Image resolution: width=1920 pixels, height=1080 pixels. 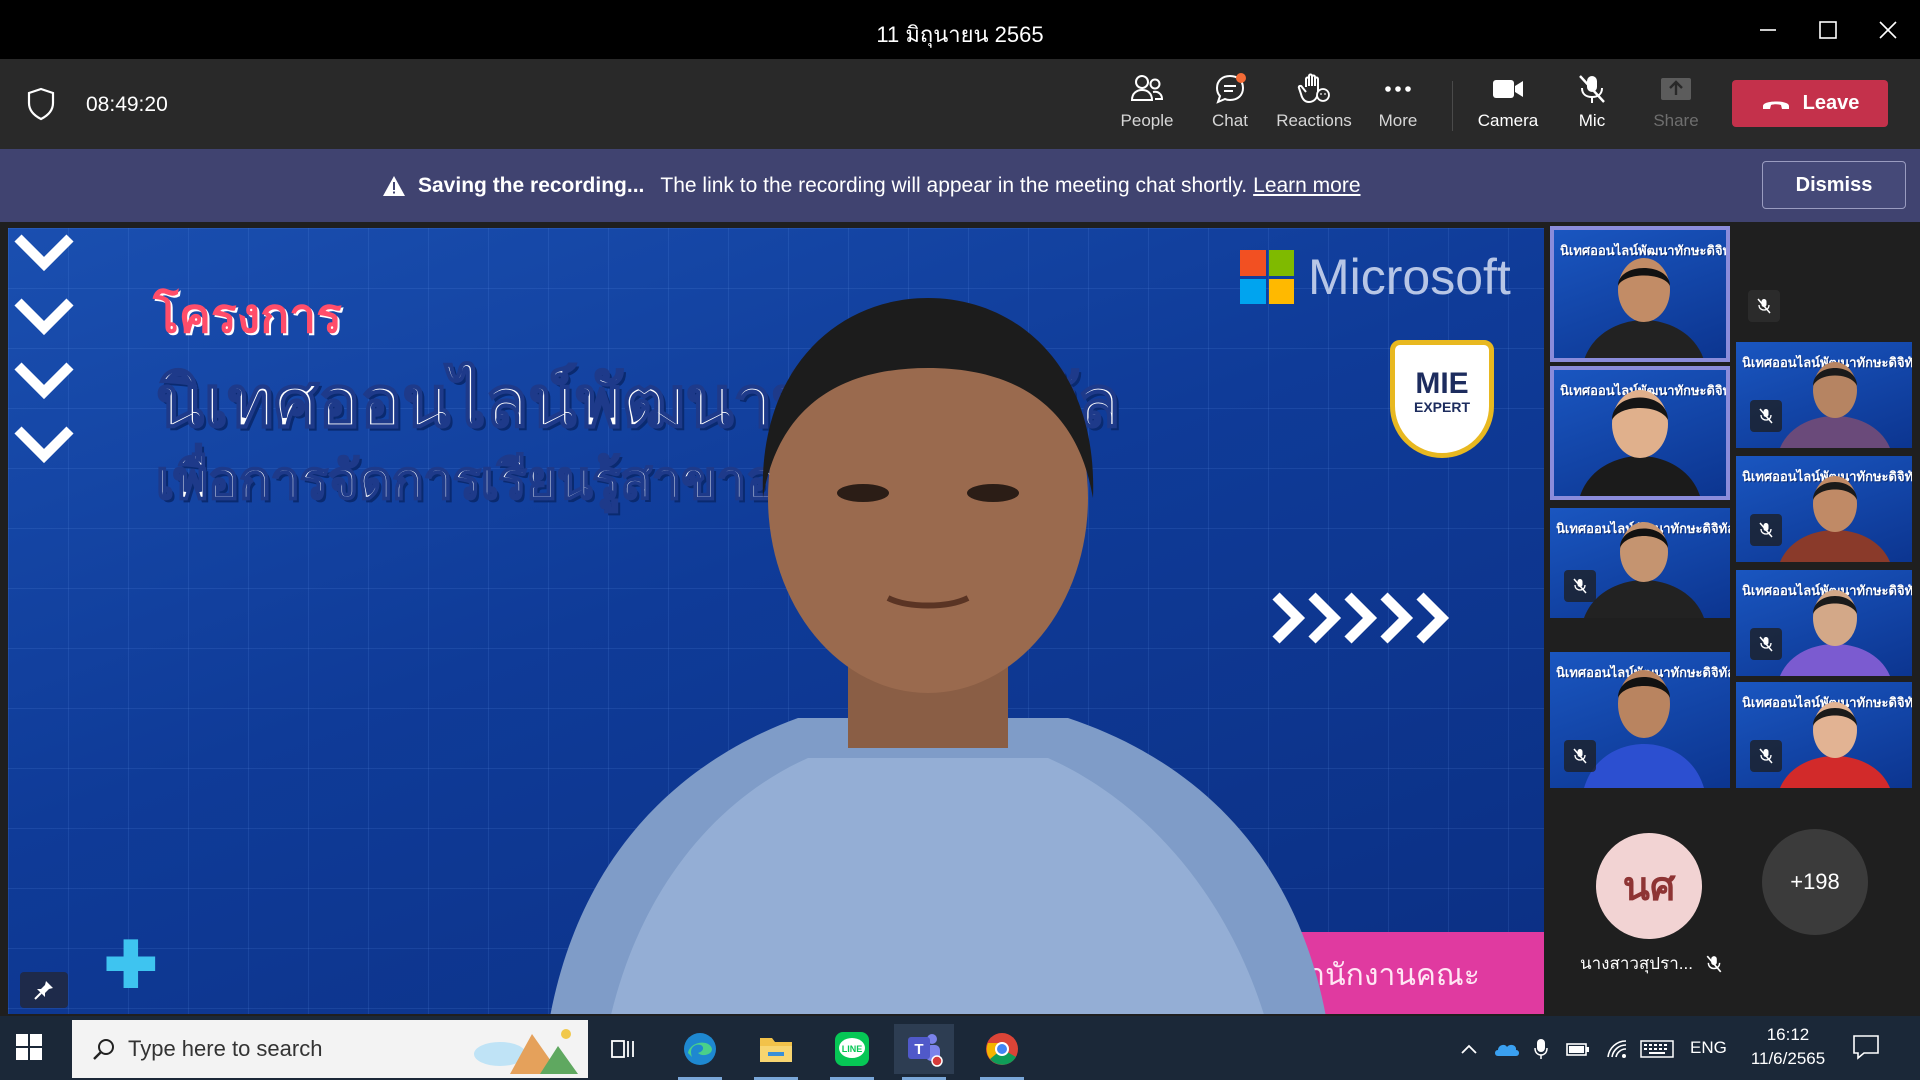 I want to click on pin-button, so click(x=44, y=990).